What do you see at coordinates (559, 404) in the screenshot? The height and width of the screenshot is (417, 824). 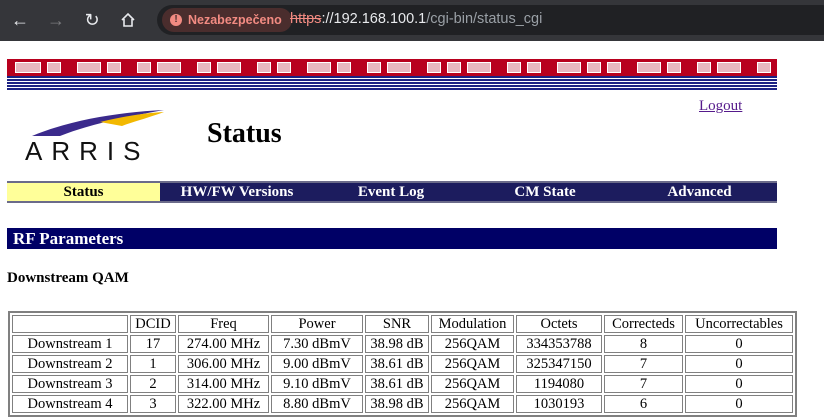 I see `table-cell: 1030193` at bounding box center [559, 404].